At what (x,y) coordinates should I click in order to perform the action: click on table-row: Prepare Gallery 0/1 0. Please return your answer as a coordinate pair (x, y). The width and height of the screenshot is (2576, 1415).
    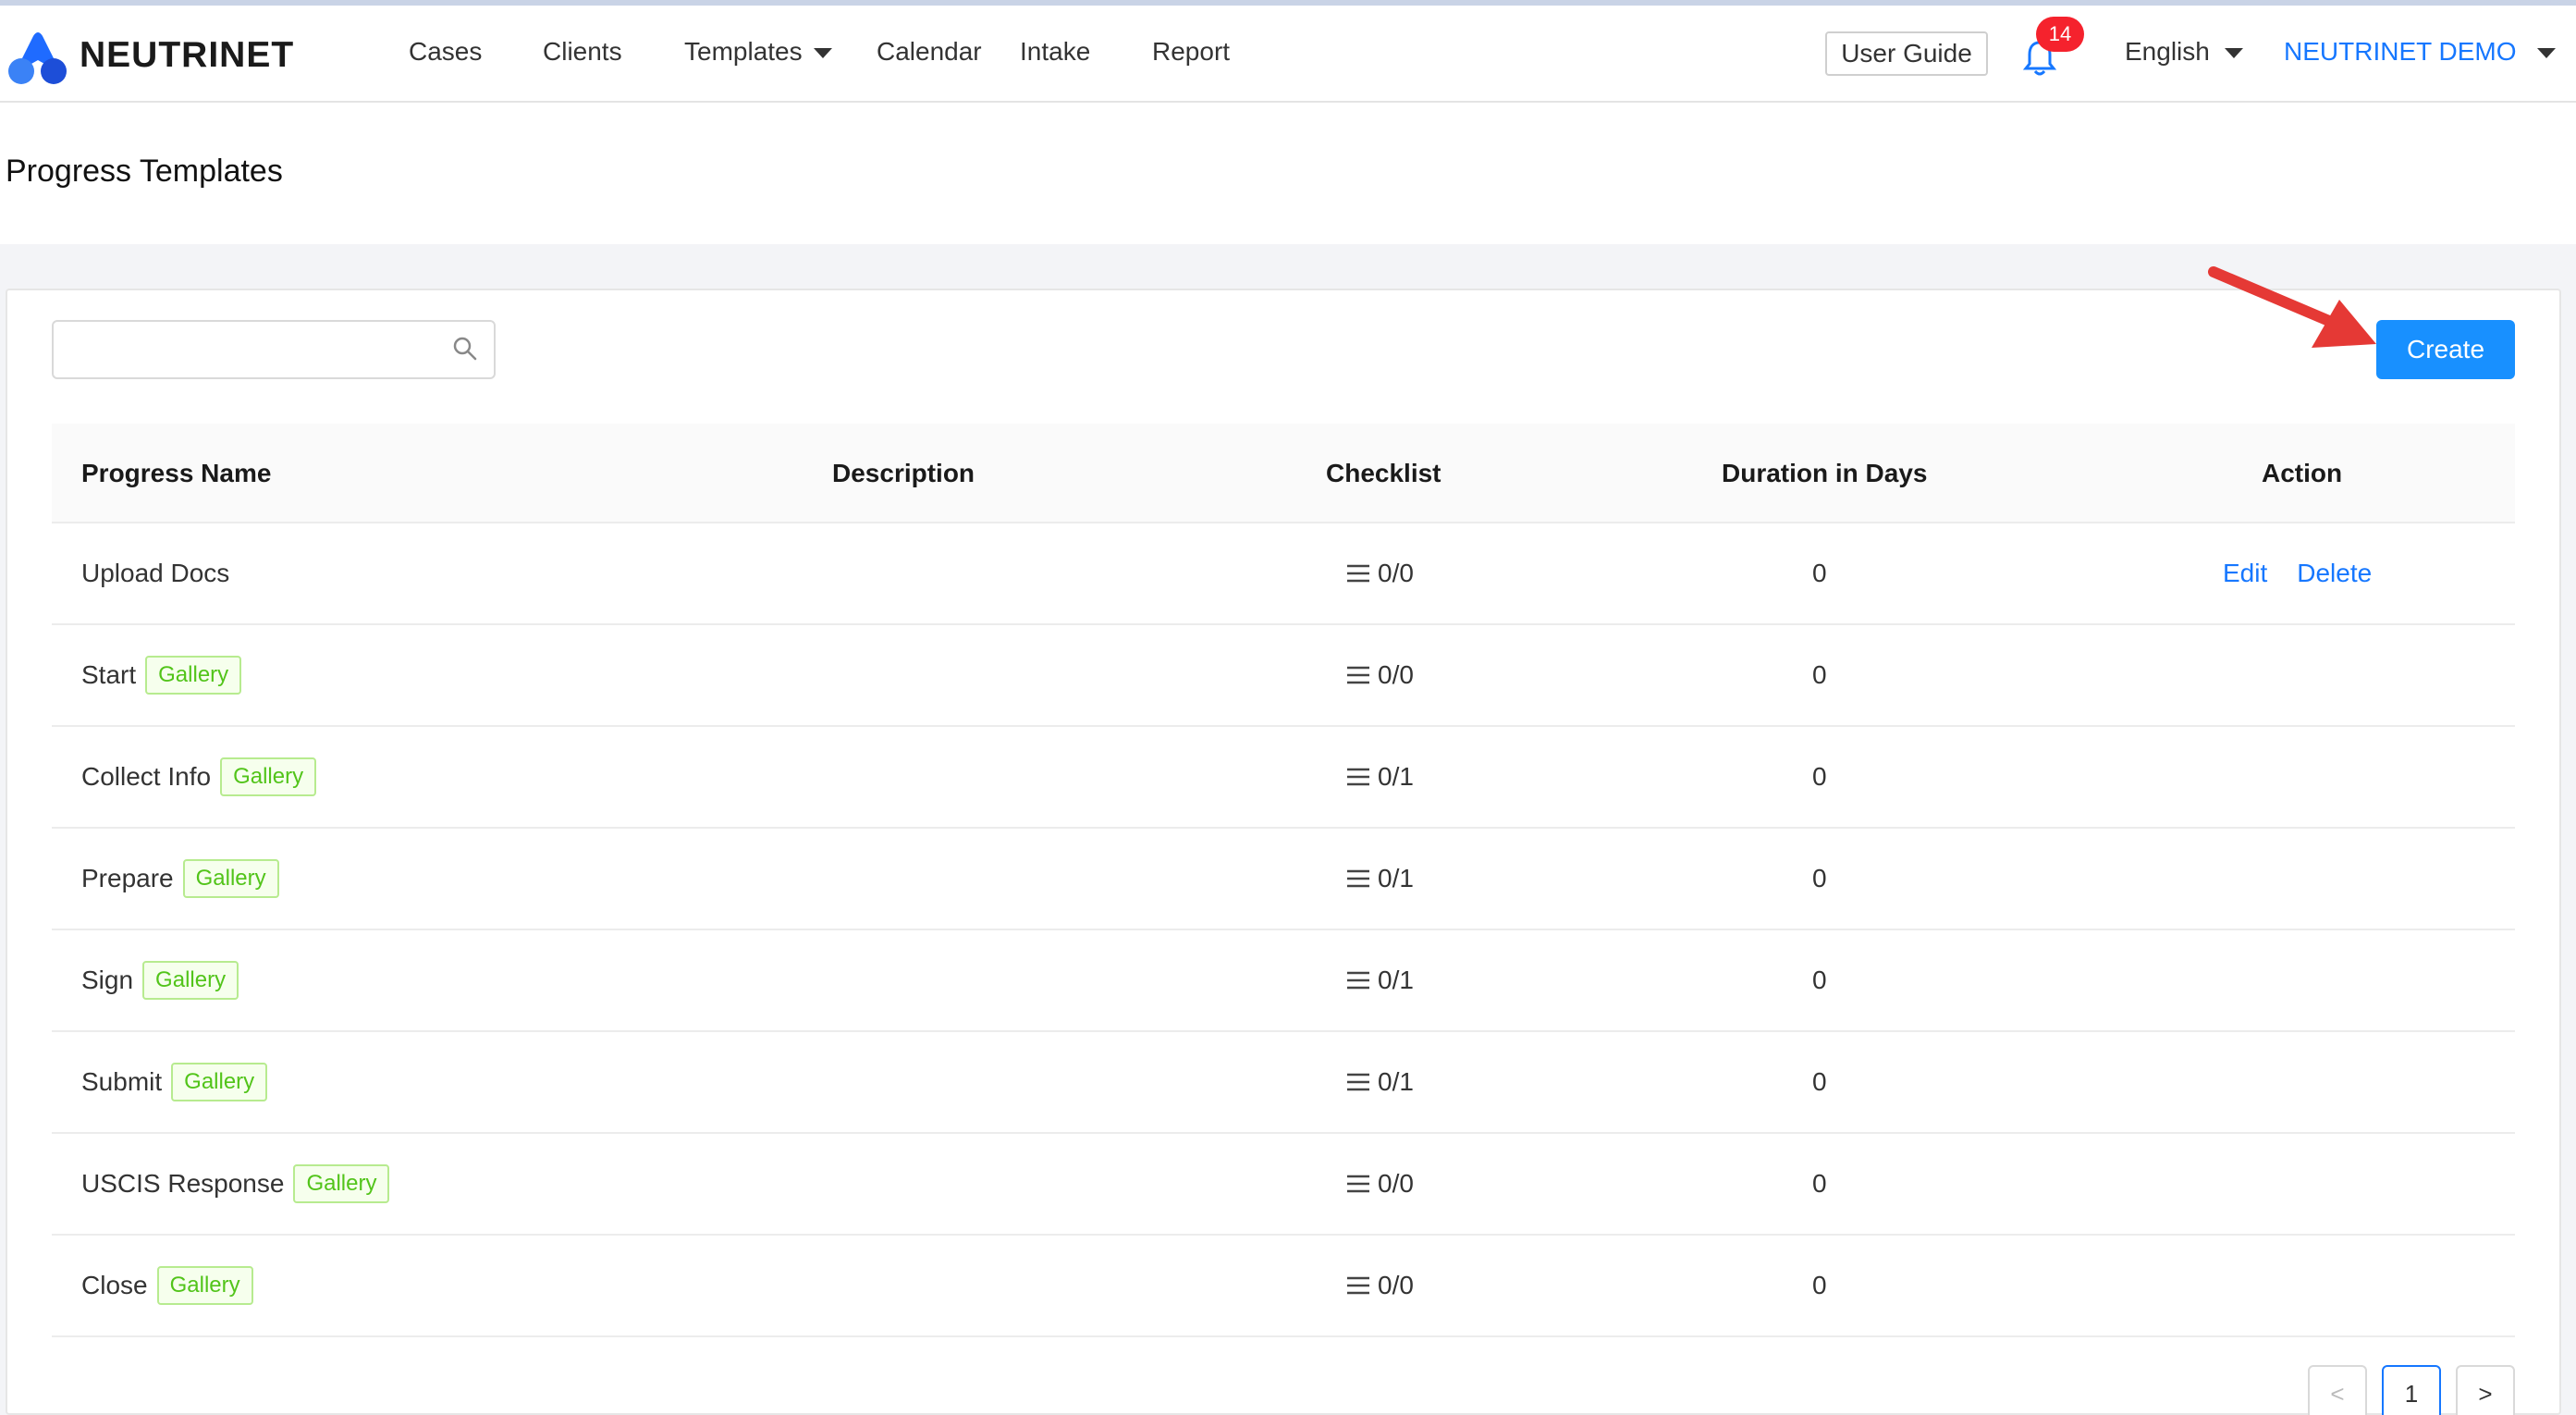
    Looking at the image, I should click on (1283, 879).